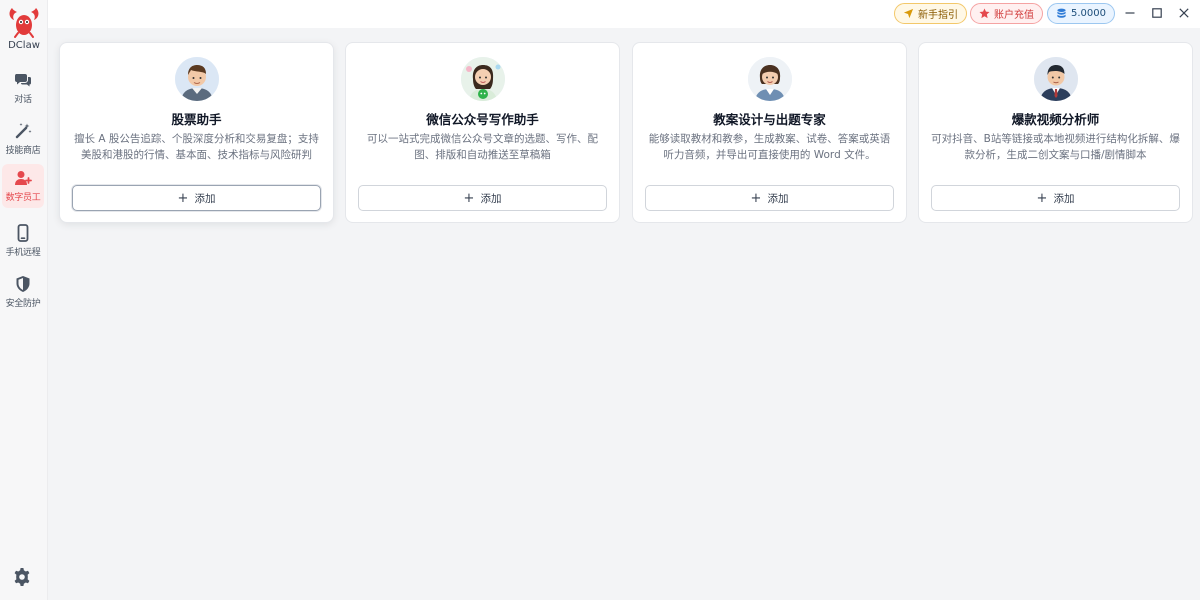 The width and height of the screenshot is (1200, 600). What do you see at coordinates (23, 100) in the screenshot?
I see `sidebar-item-label: 对话` at bounding box center [23, 100].